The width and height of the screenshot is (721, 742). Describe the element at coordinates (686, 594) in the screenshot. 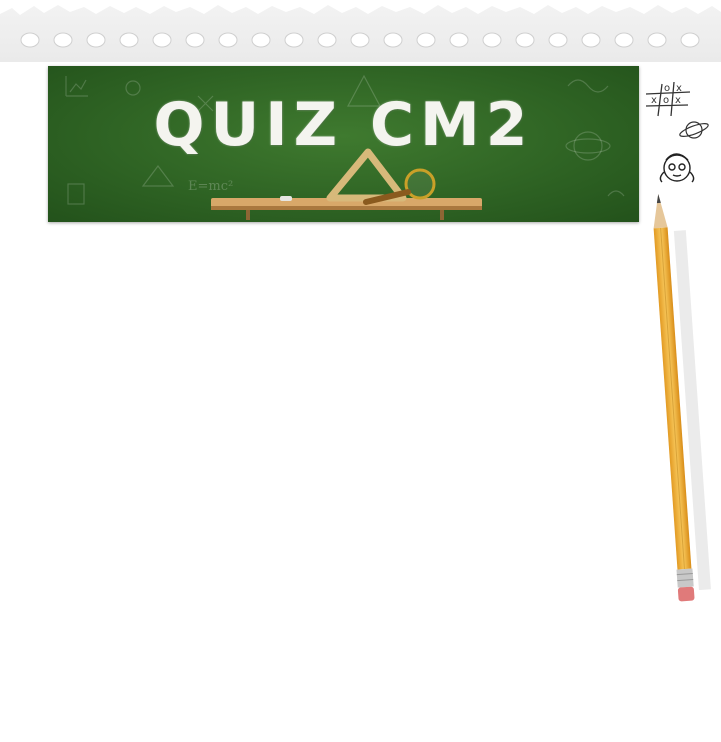

I see `pencil-eraser` at that location.